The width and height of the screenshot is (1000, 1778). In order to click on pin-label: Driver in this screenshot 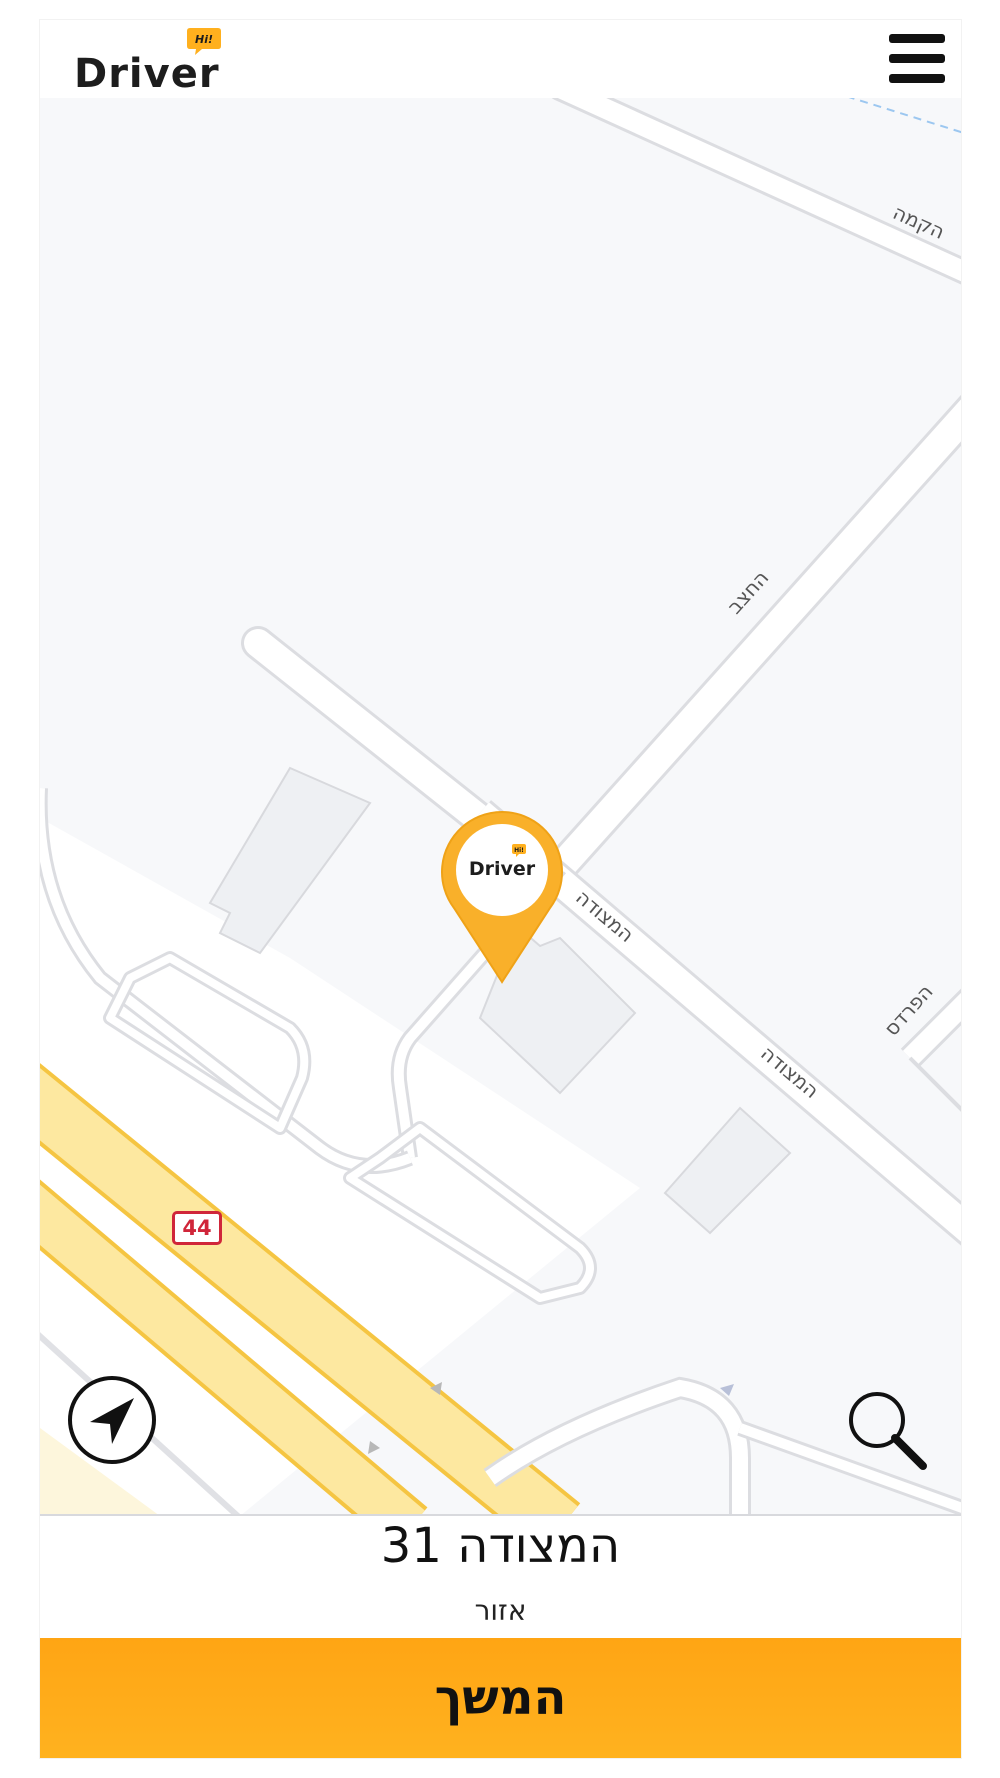, I will do `click(502, 869)`.